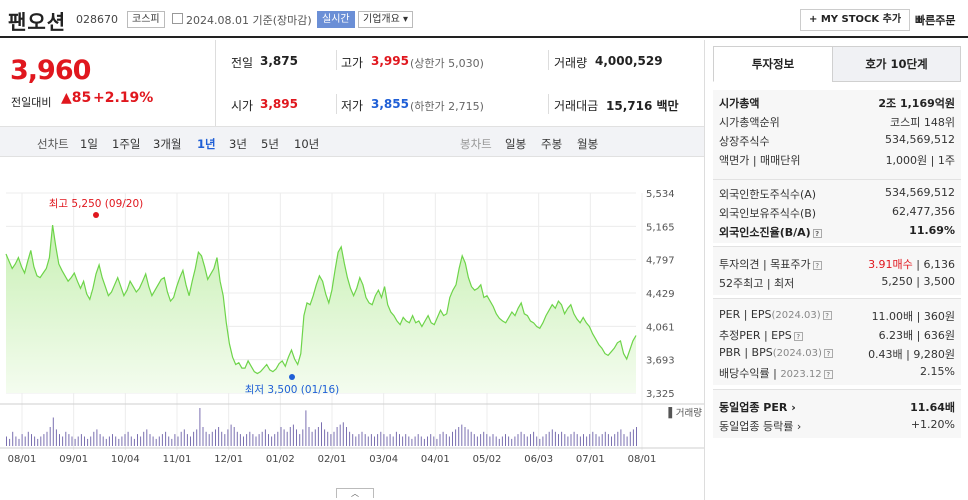 Image resolution: width=968 pixels, height=500 pixels. What do you see at coordinates (896, 64) in the screenshot?
I see `tab-orderbook-10: 호가 10단계` at bounding box center [896, 64].